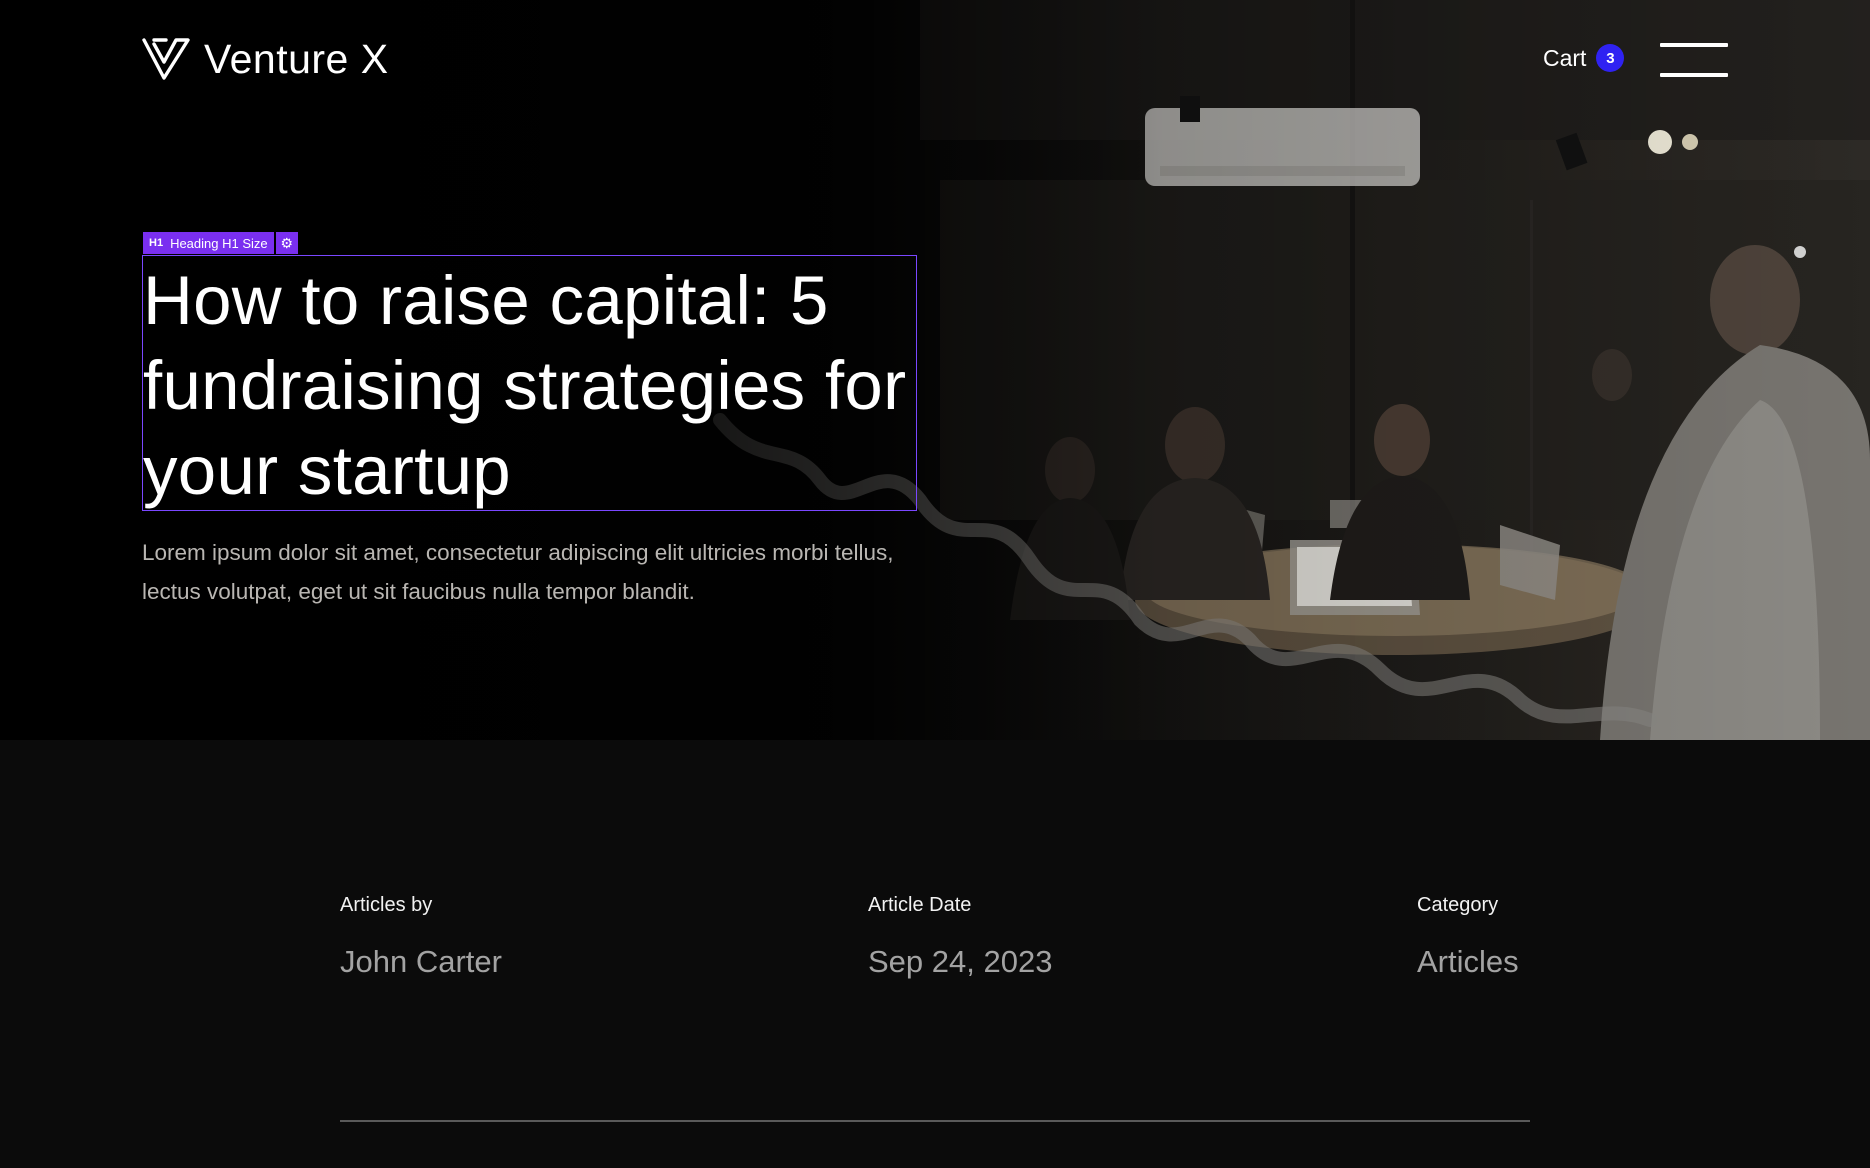 The width and height of the screenshot is (1870, 1168). What do you see at coordinates (935, 1121) in the screenshot?
I see `section-divider` at bounding box center [935, 1121].